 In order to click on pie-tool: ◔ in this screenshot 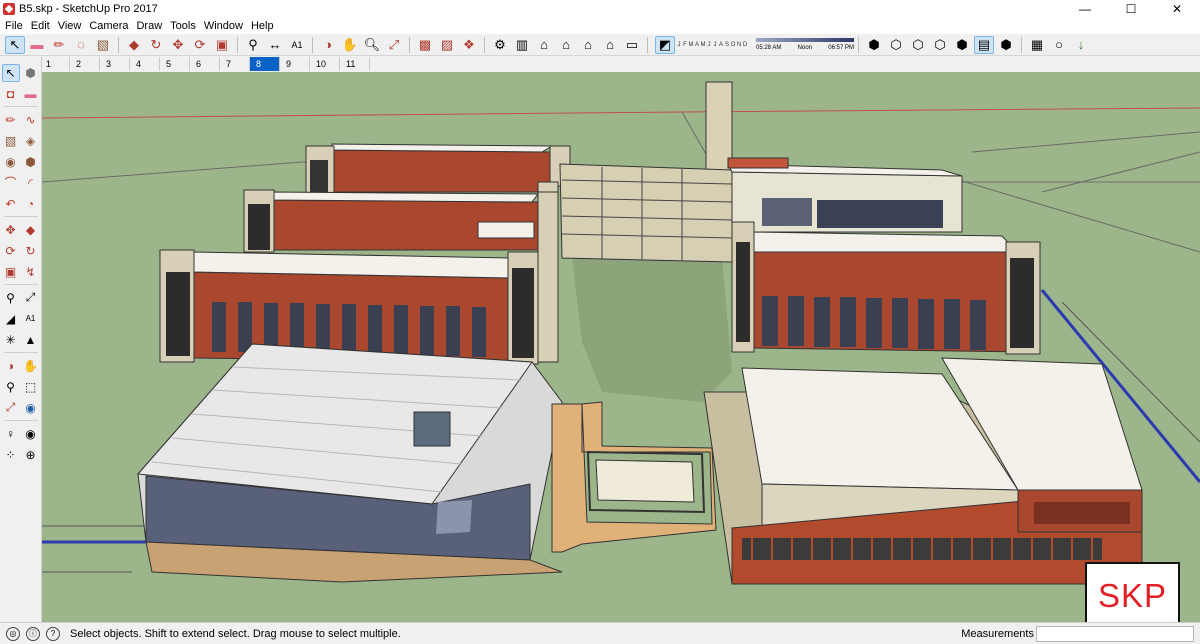, I will do `click(31, 204)`.